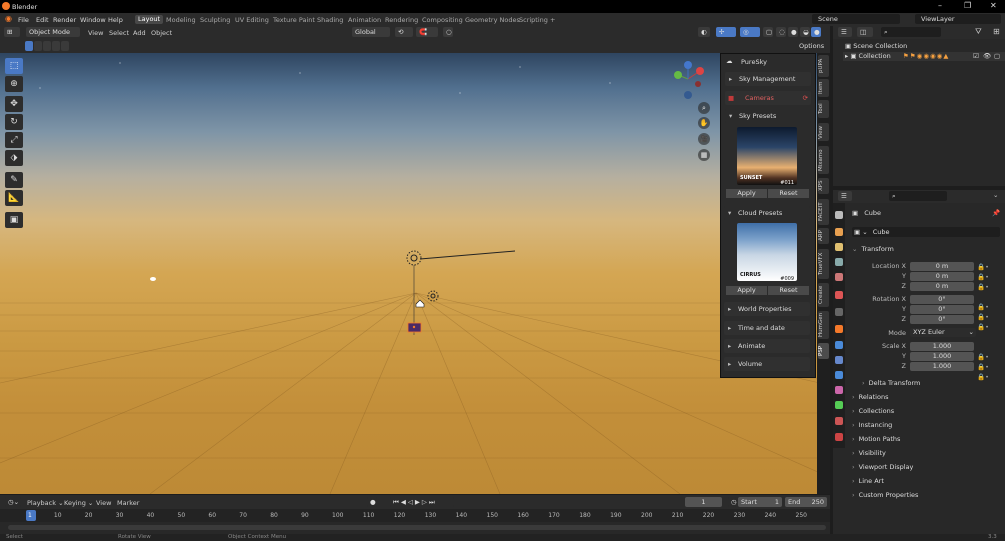  Describe the element at coordinates (139, 33) in the screenshot. I see `viewport-menu-add: Add` at that location.